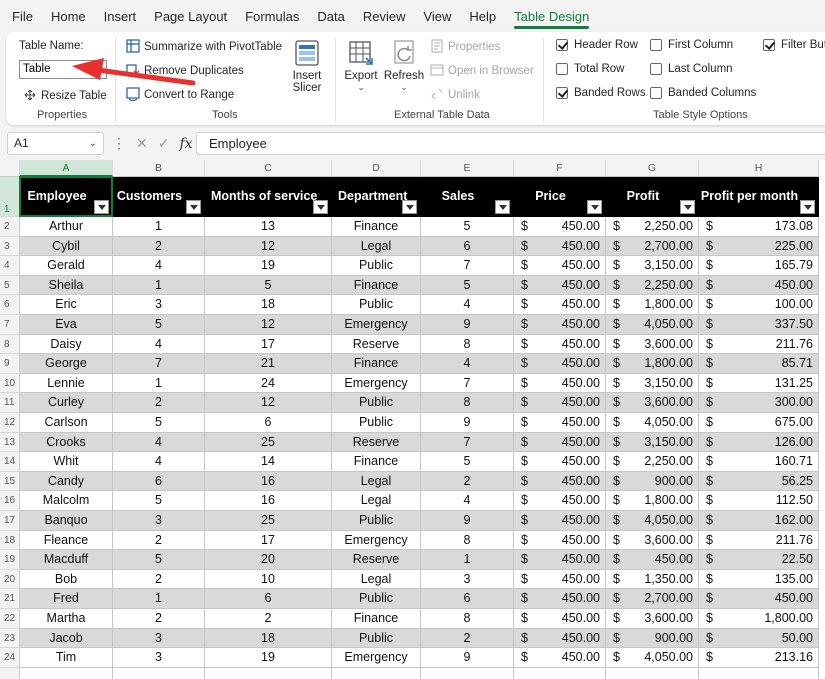  I want to click on column-header-a: A, so click(66, 168).